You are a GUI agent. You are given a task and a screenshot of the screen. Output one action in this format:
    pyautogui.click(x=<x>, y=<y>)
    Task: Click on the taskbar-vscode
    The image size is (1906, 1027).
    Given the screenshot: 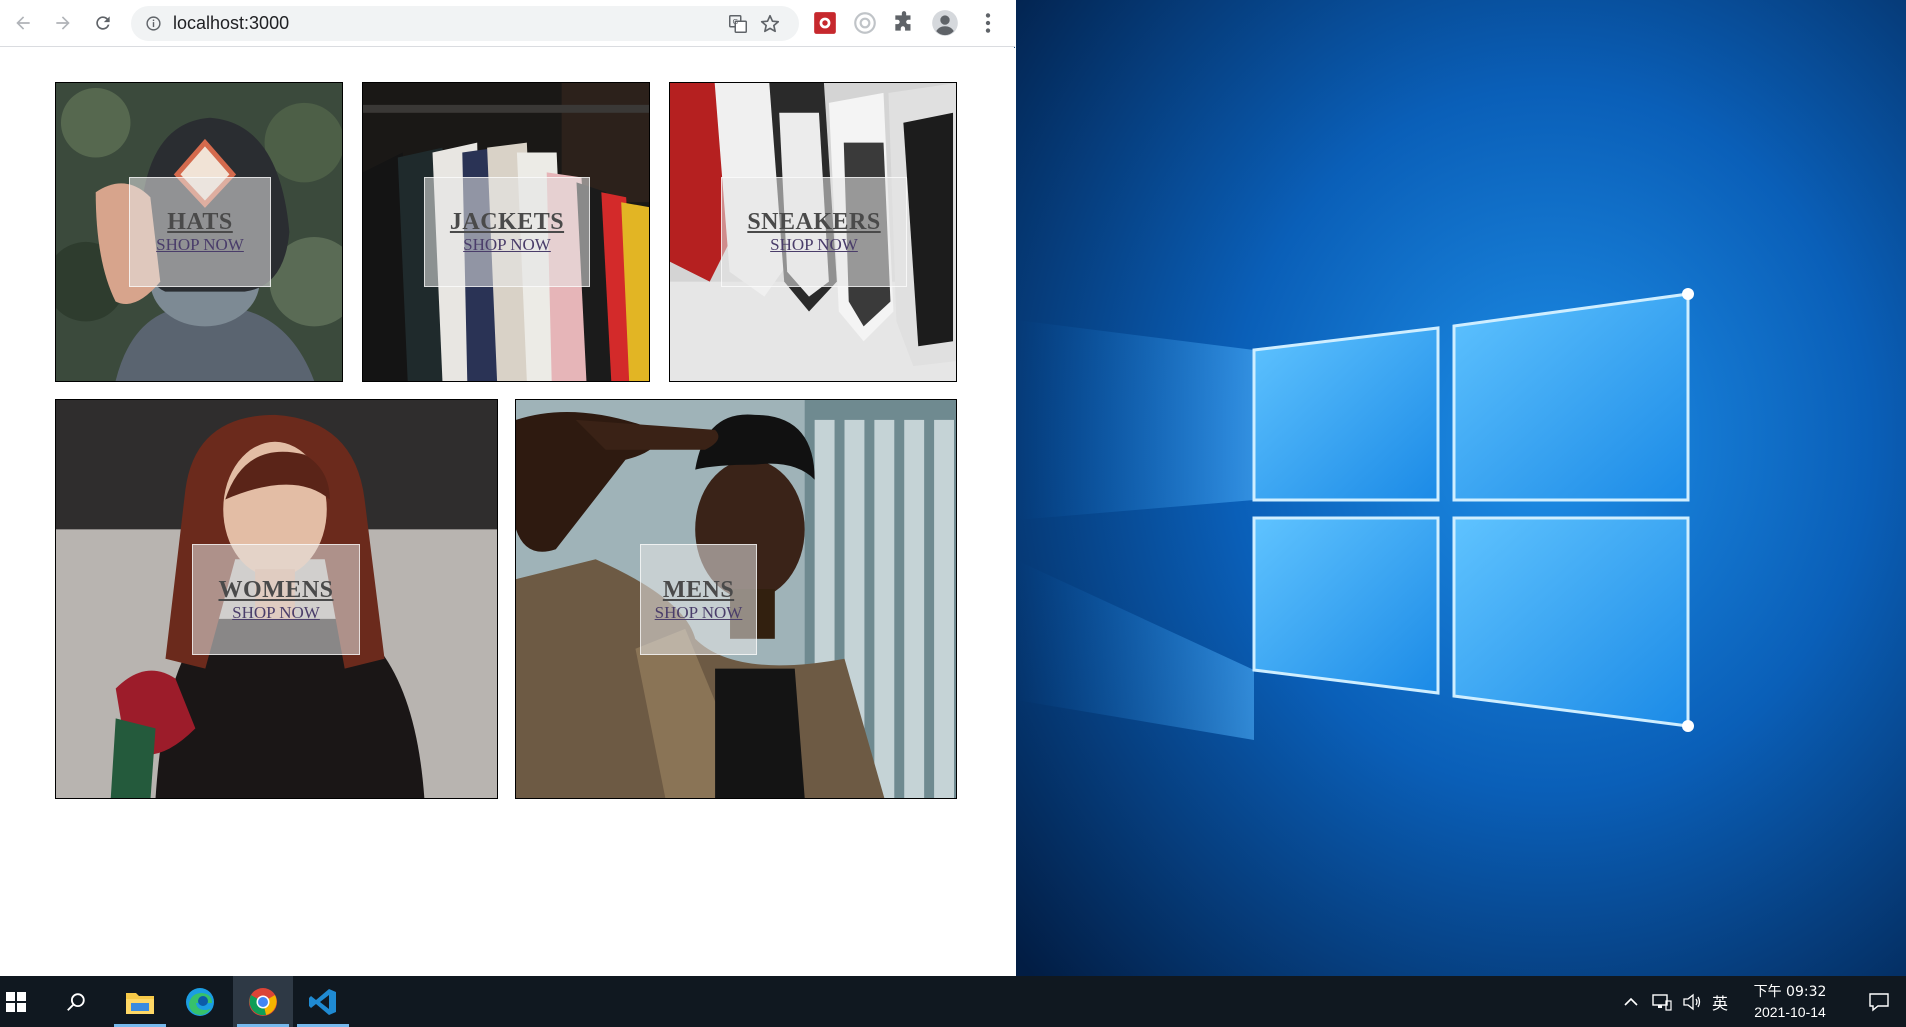 What is the action you would take?
    pyautogui.click(x=323, y=1001)
    